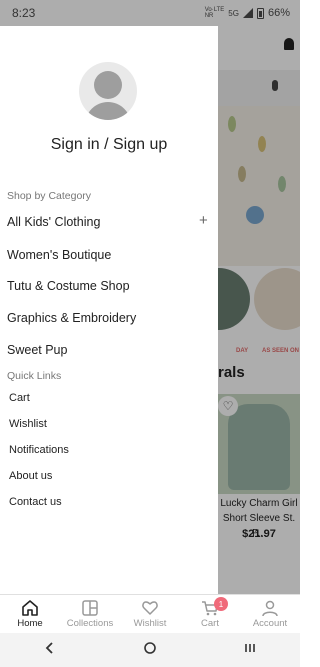  Describe the element at coordinates (260, 13) in the screenshot. I see `battery-icon` at that location.